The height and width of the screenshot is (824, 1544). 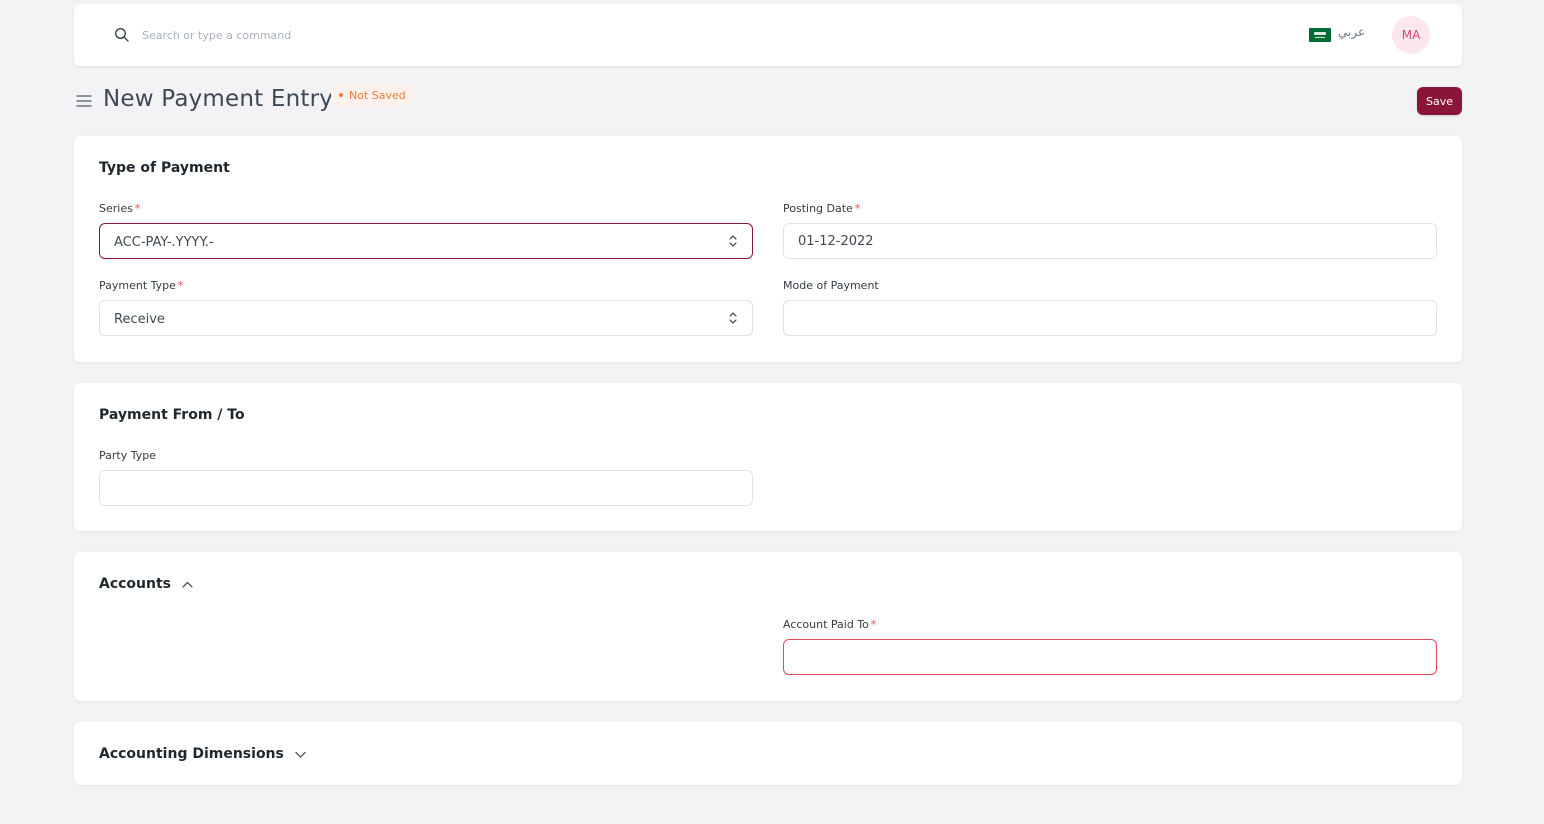 What do you see at coordinates (426, 241) in the screenshot?
I see `series-select: ACC-PAY-.YYYY.-` at bounding box center [426, 241].